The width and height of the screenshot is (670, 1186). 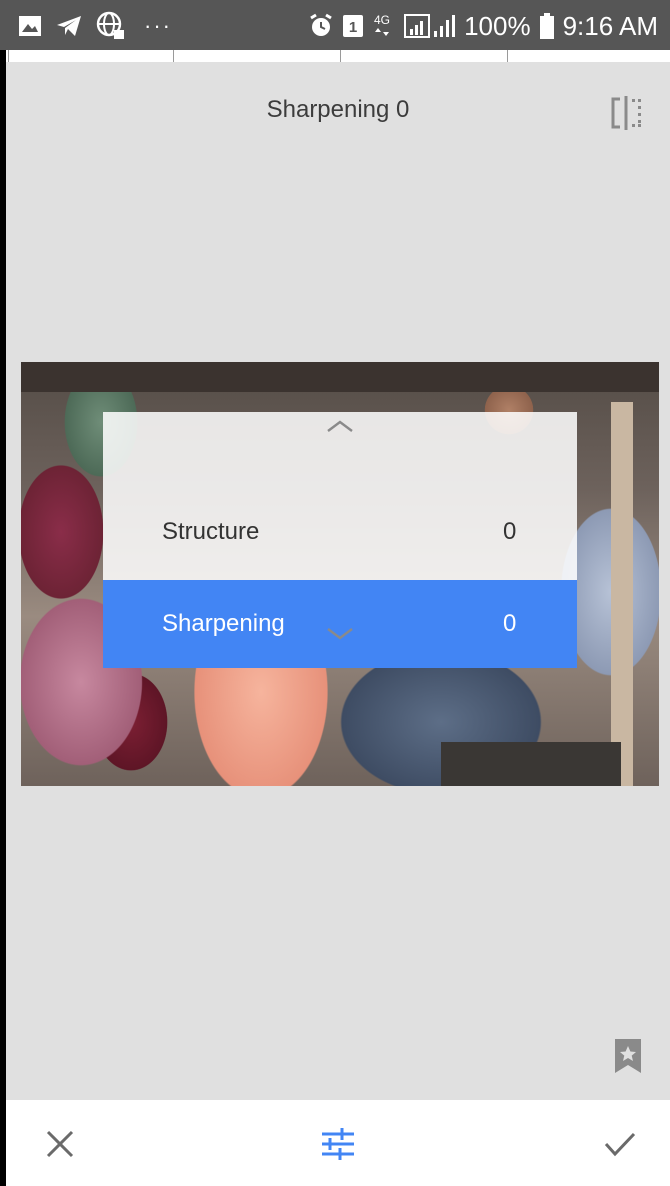 I want to click on network-4g-icon: 4G, so click(x=382, y=24).